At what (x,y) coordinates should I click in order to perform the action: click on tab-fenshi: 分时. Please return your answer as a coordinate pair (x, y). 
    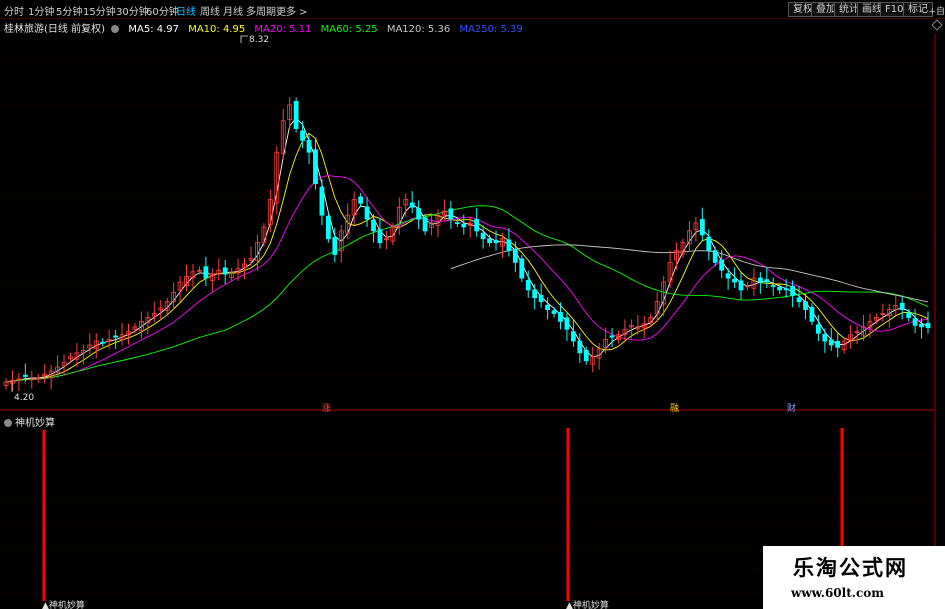
    Looking at the image, I should click on (14, 10).